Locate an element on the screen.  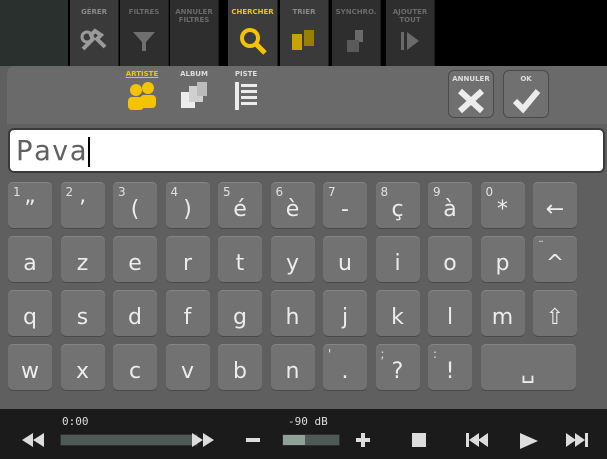
key-label: t is located at coordinates (240, 263).